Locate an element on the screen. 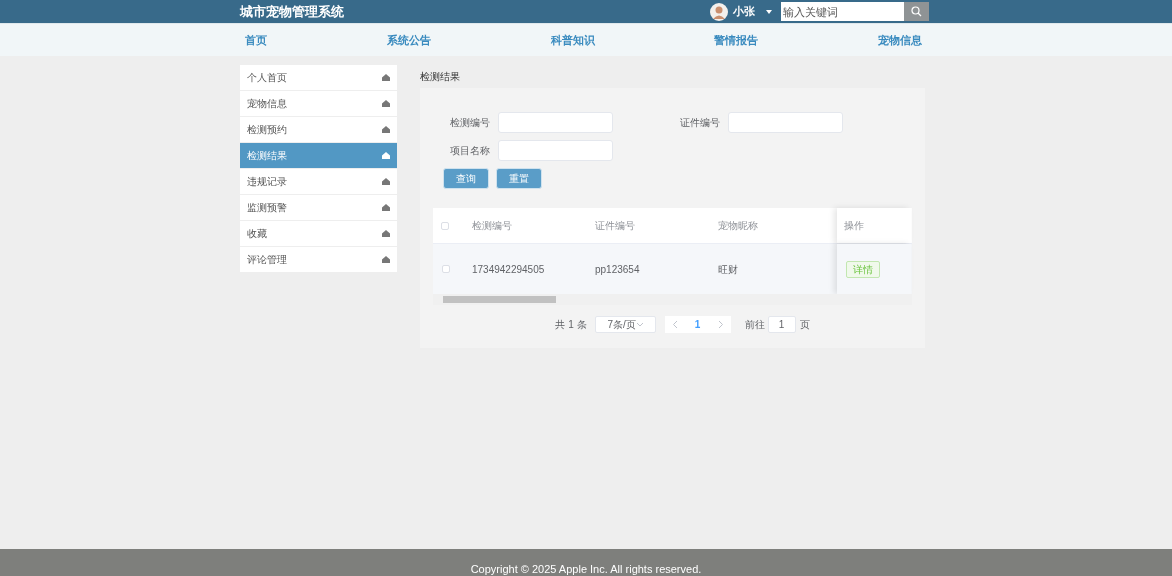 The width and height of the screenshot is (1172, 576). field-label: 证件编号 is located at coordinates (700, 123).